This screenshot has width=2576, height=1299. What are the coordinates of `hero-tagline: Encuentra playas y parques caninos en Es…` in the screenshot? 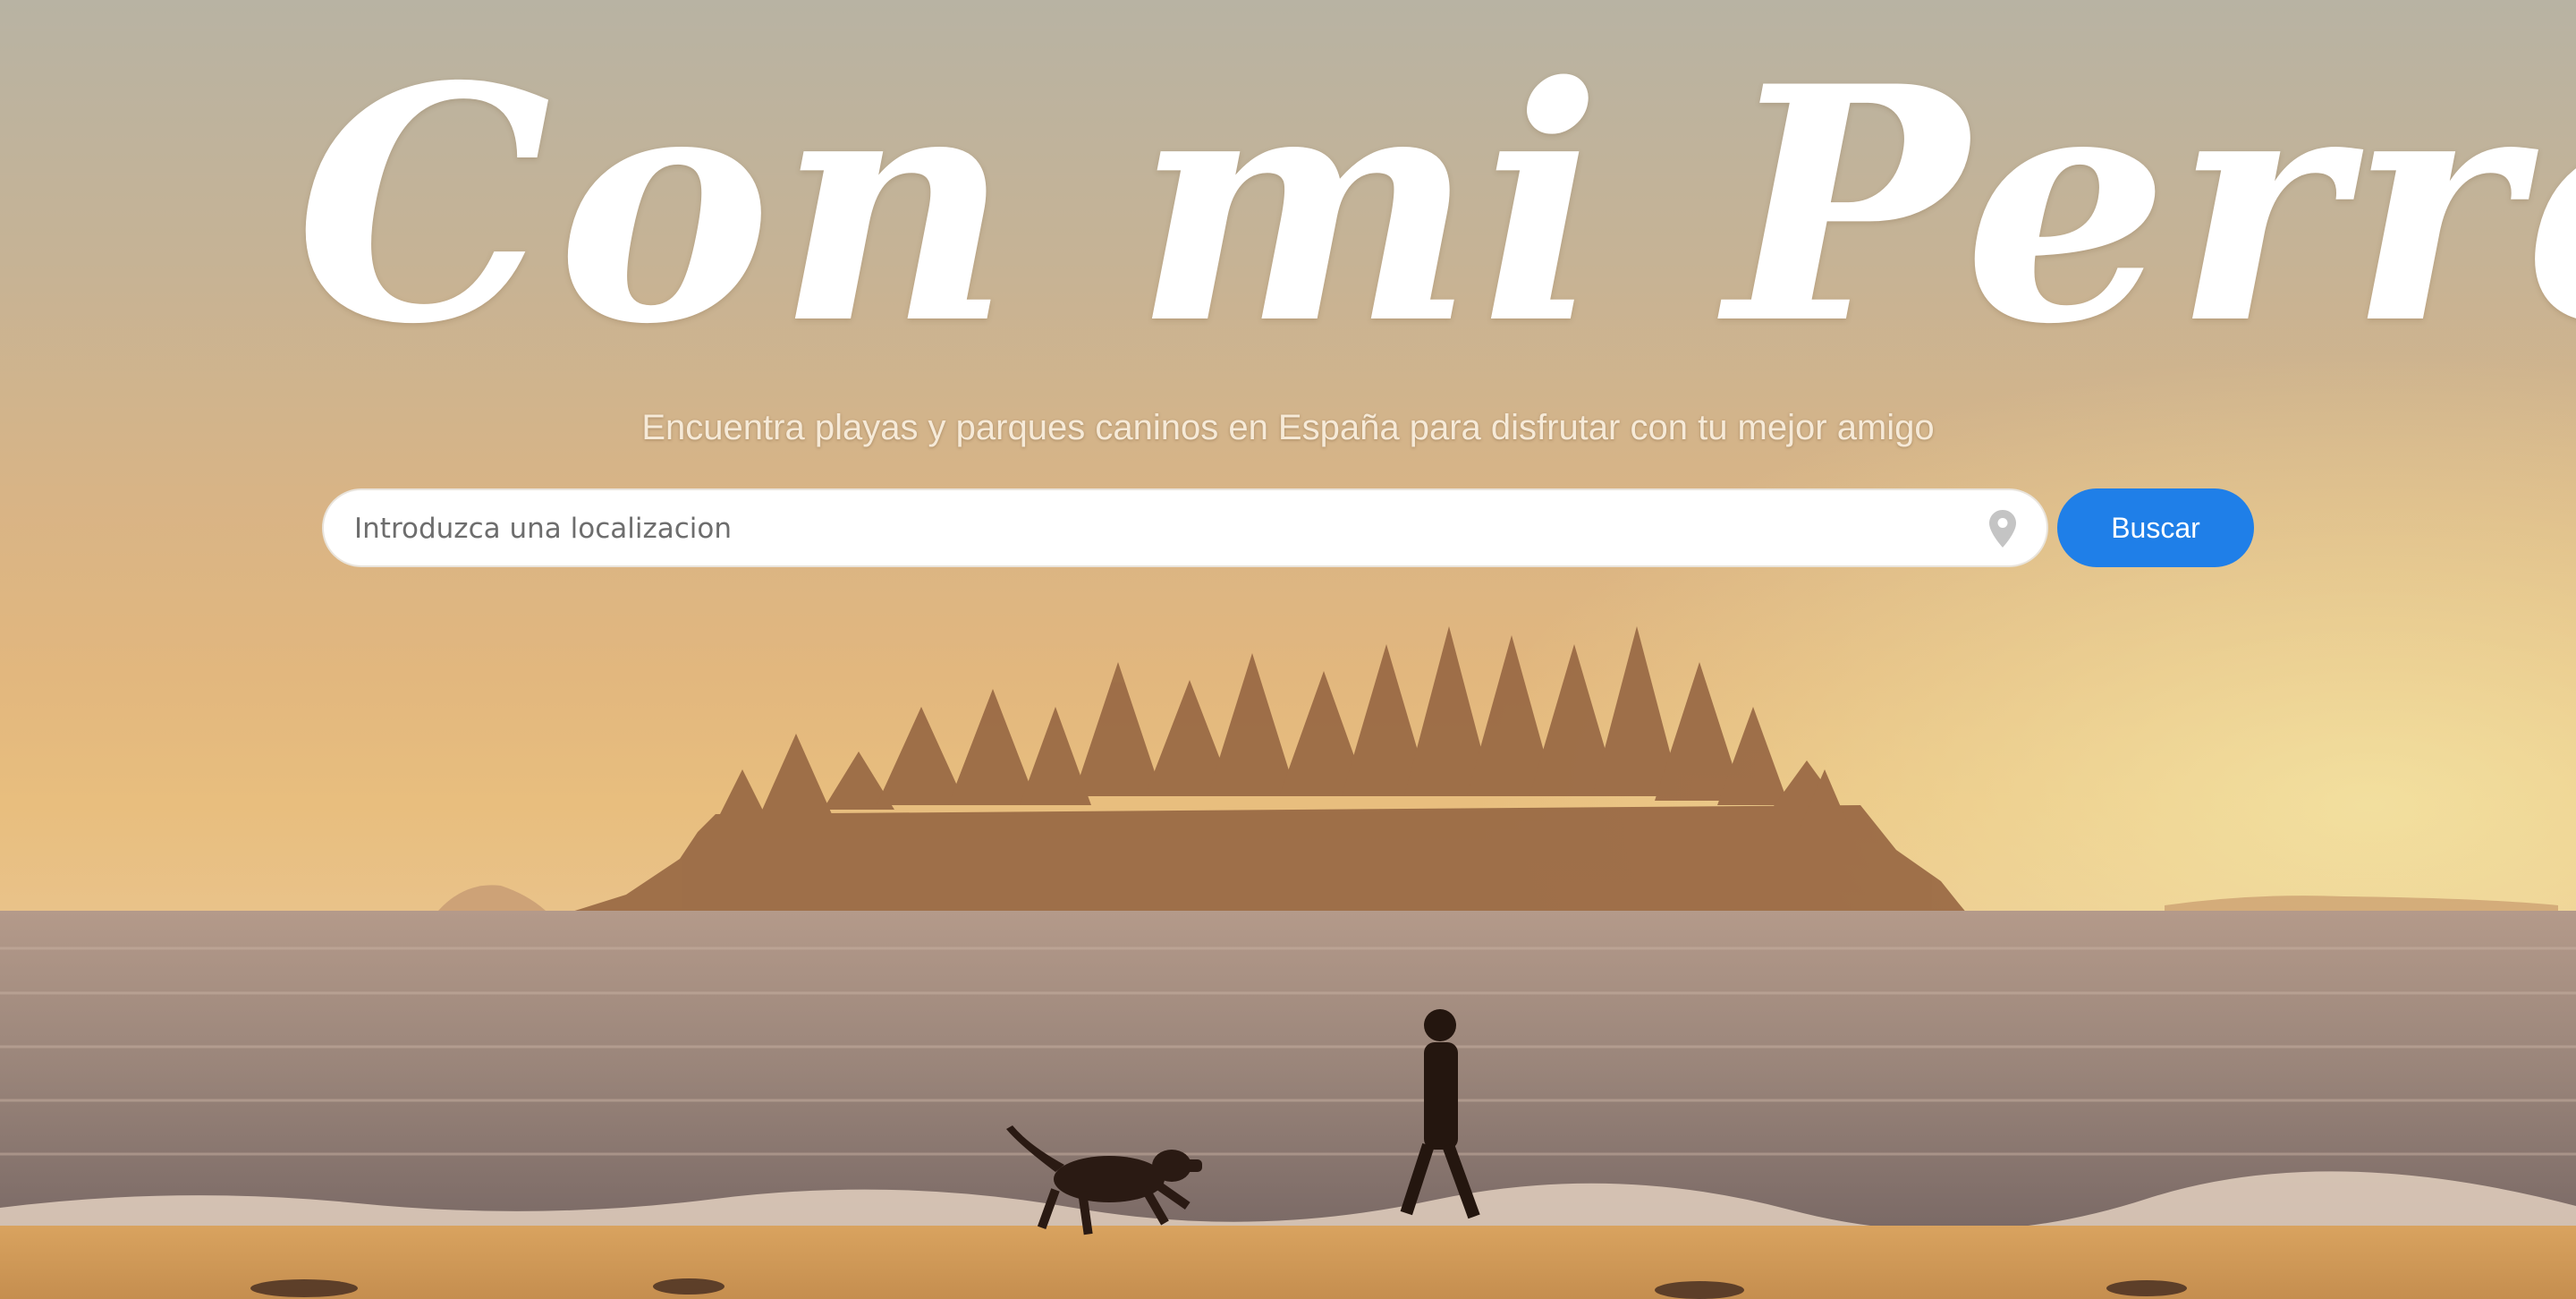 It's located at (1288, 427).